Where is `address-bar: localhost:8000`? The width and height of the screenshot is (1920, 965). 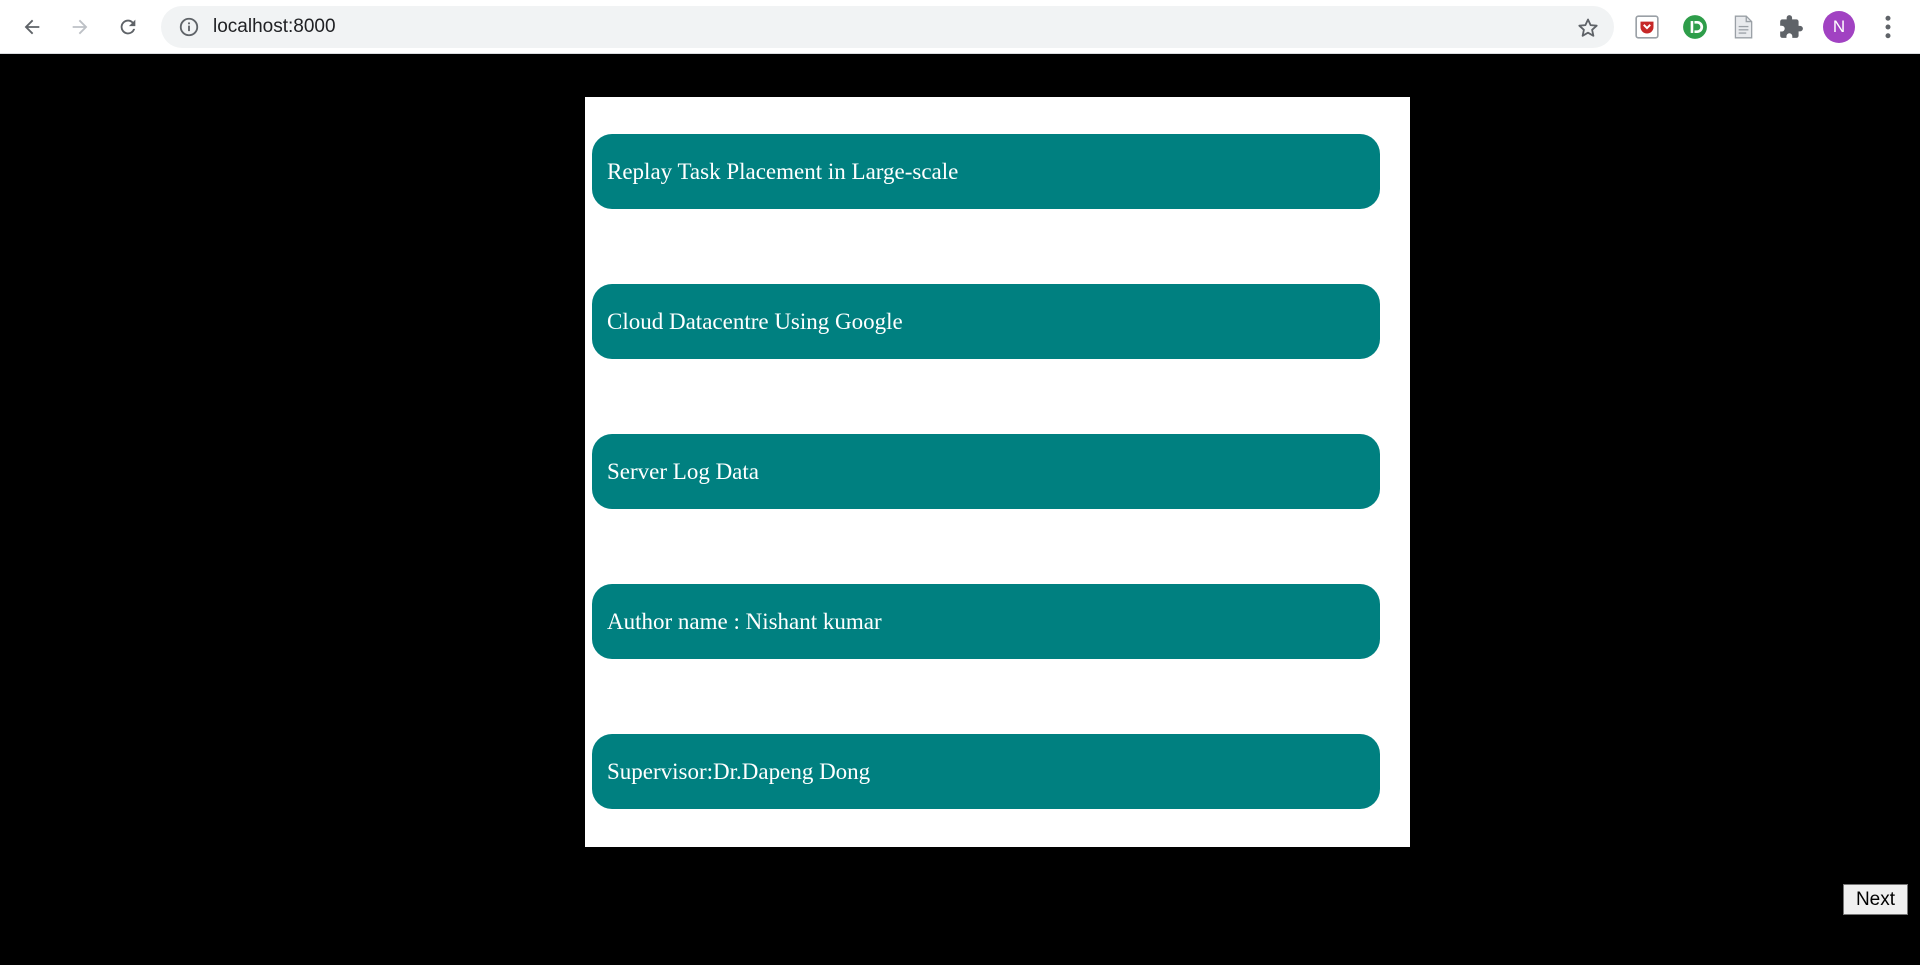
address-bar: localhost:8000 is located at coordinates (887, 27).